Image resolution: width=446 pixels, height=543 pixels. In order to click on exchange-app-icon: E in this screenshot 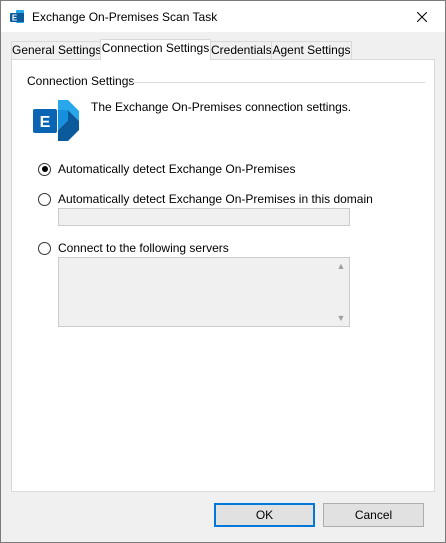, I will do `click(17, 16)`.